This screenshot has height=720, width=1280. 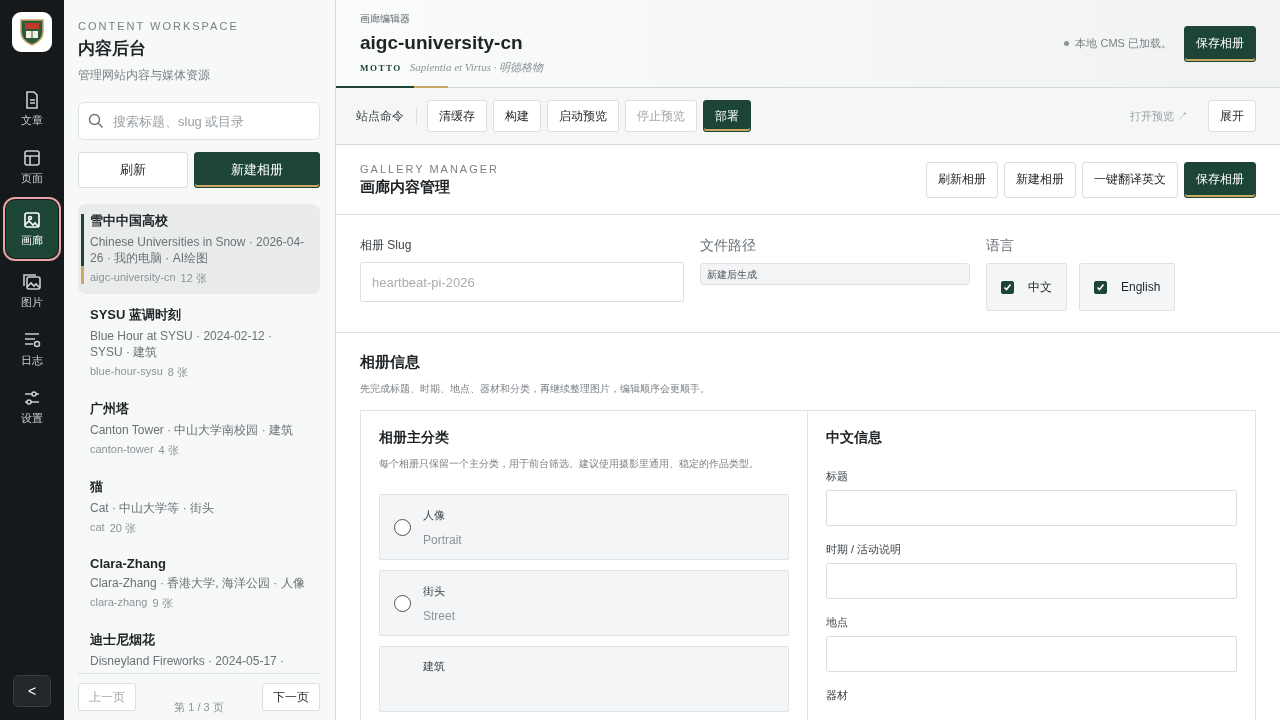 I want to click on panel-title: 相册主分类, so click(x=414, y=438).